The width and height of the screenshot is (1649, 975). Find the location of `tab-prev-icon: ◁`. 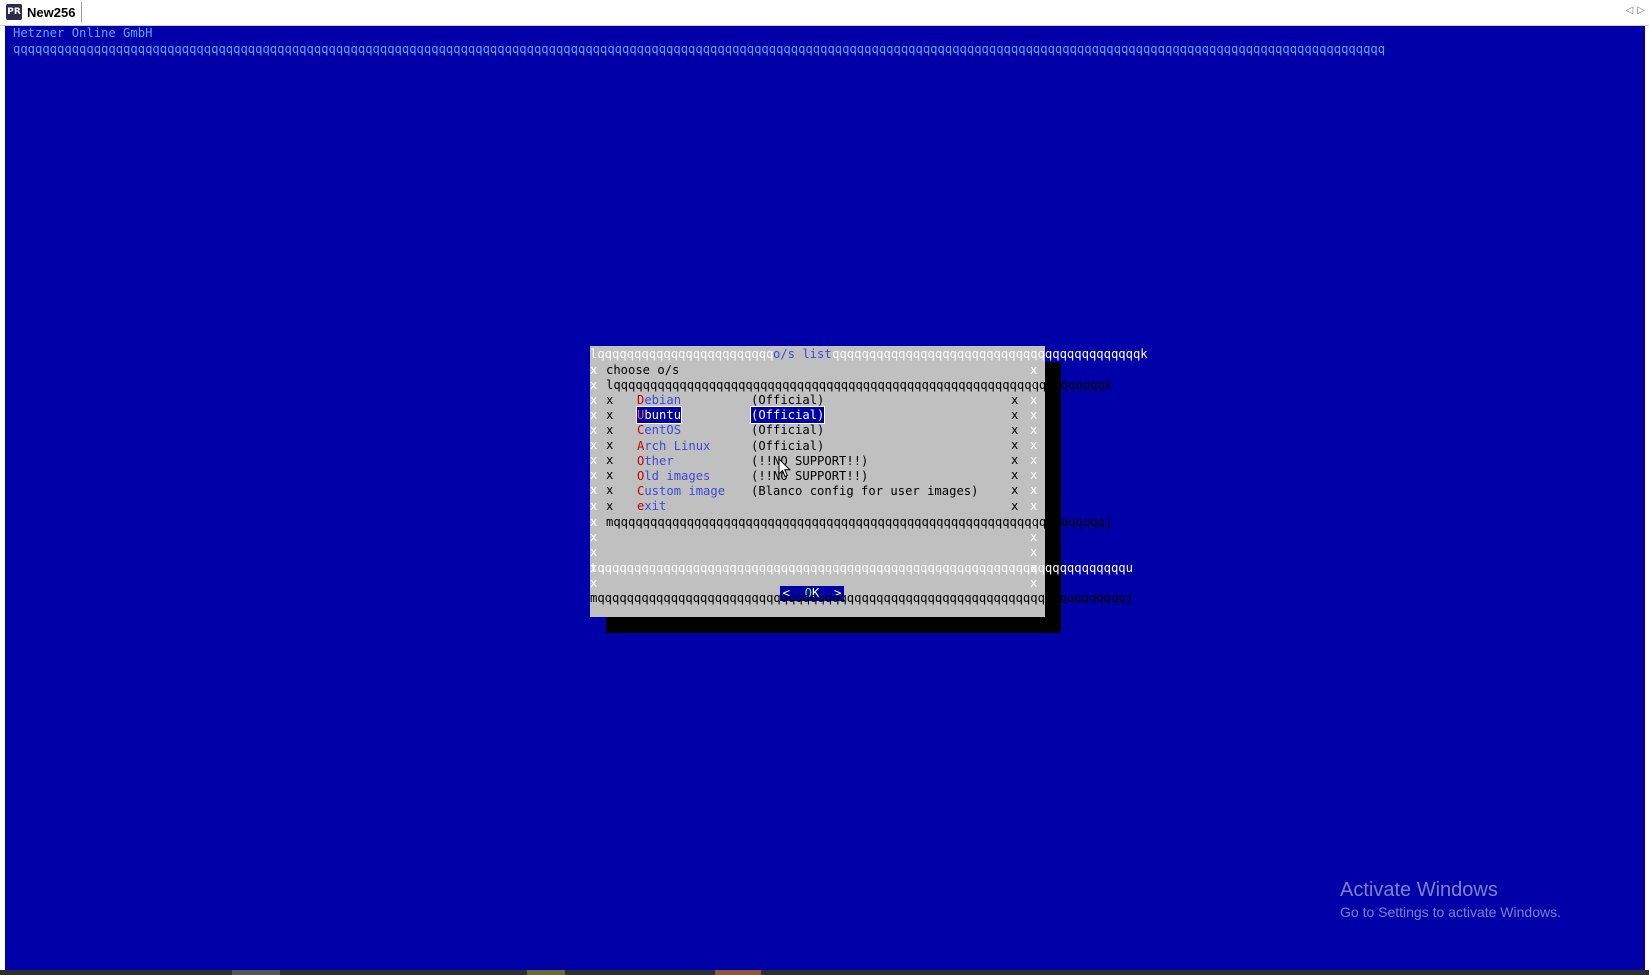

tab-prev-icon: ◁ is located at coordinates (1630, 10).